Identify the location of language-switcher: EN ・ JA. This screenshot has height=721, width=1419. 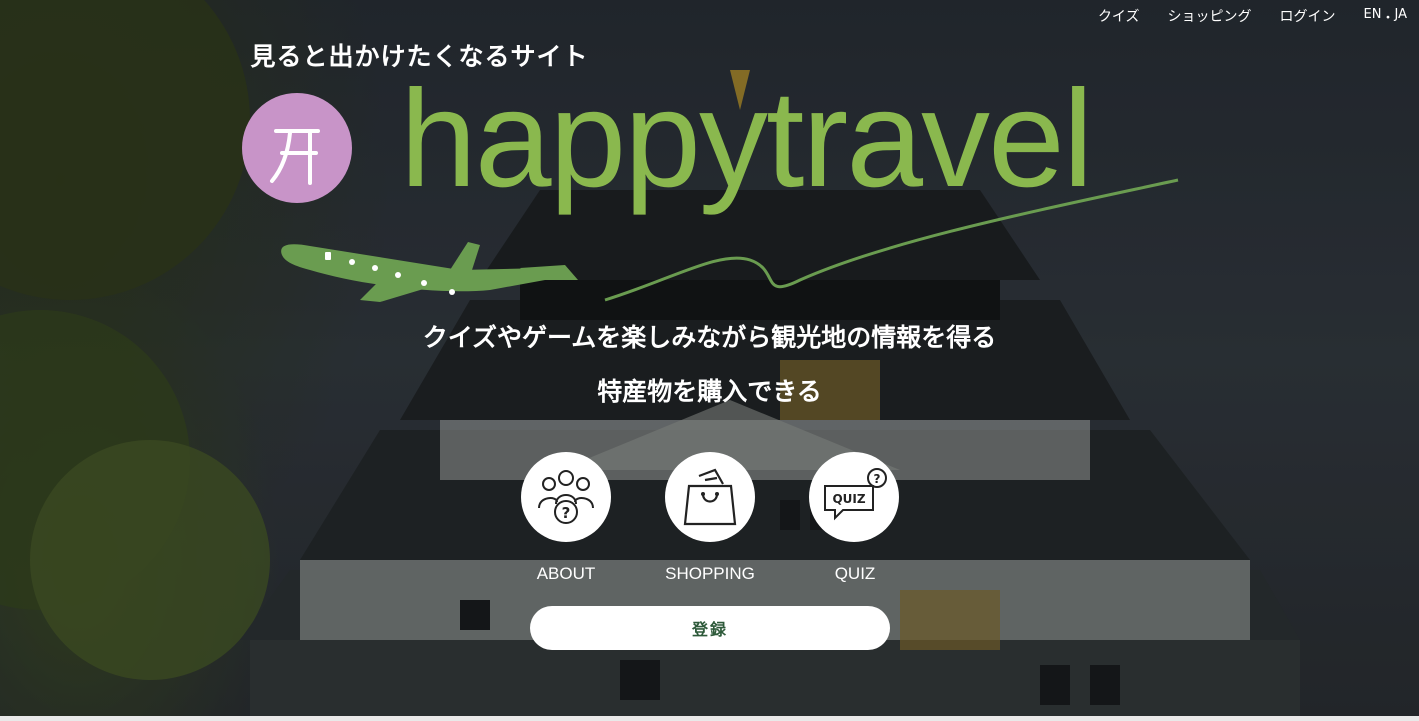
(1385, 16).